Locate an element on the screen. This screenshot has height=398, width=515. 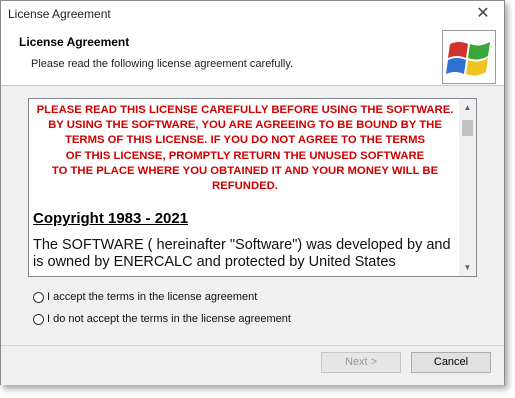
button-bar: Next > Cancel is located at coordinates (252, 365).